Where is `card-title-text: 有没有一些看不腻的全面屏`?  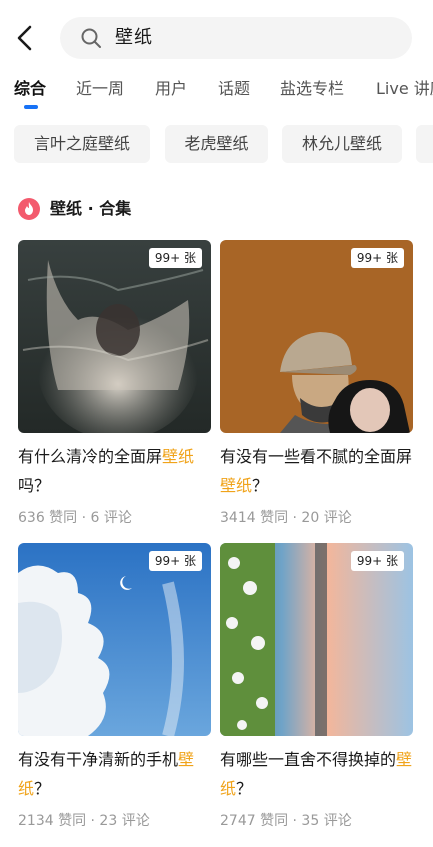 card-title-text: 有没有一些看不腻的全面屏 is located at coordinates (316, 456).